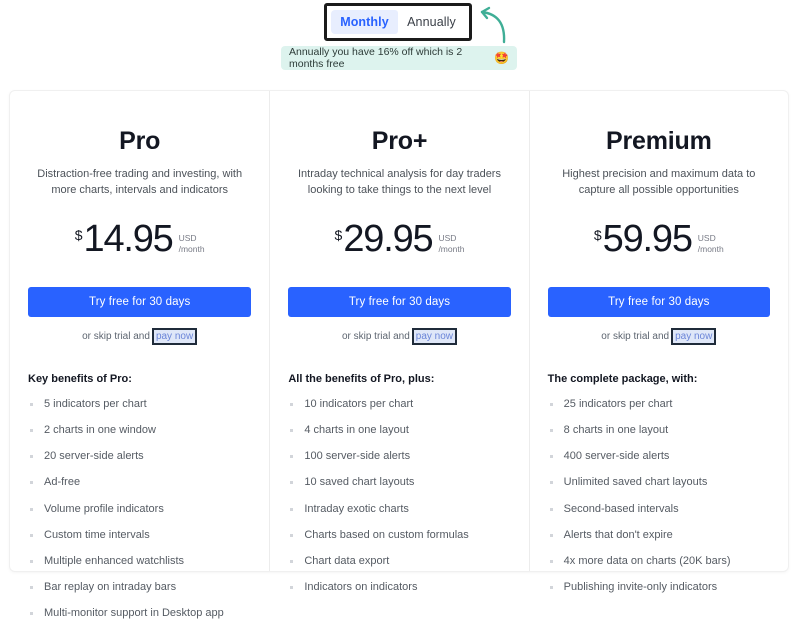  I want to click on benefit-item: 25 indicators per chart, so click(659, 404).